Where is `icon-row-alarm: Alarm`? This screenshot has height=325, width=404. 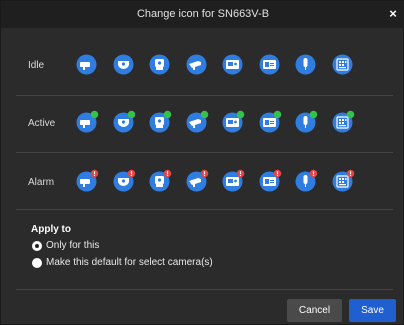
icon-row-alarm: Alarm is located at coordinates (202, 184).